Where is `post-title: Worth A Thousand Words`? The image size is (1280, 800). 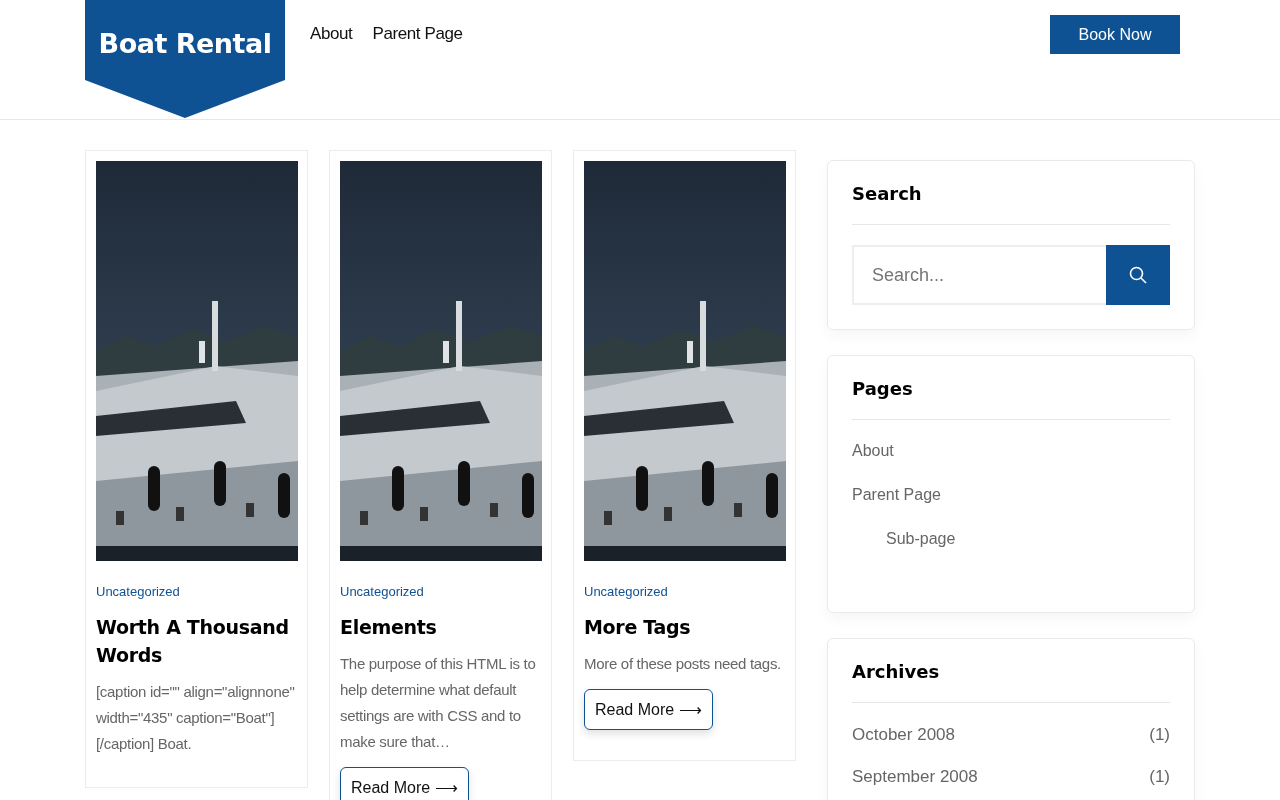 post-title: Worth A Thousand Words is located at coordinates (196, 641).